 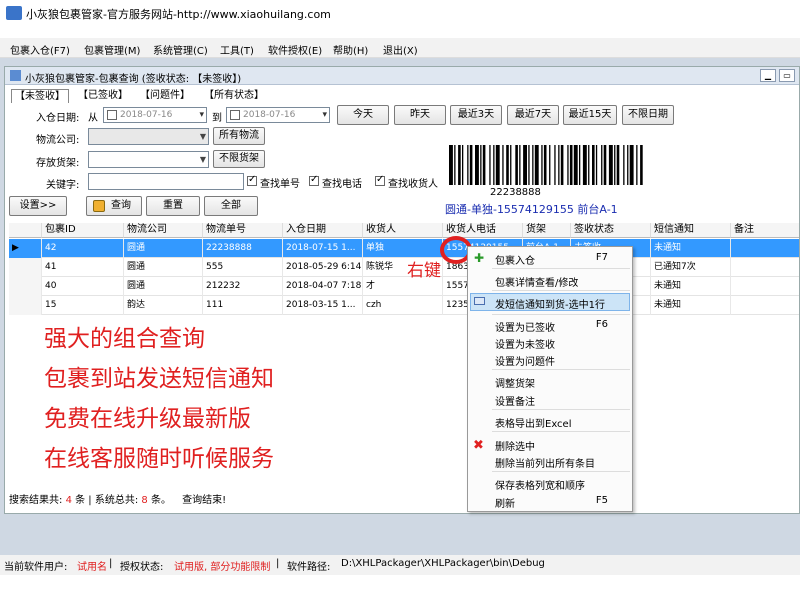 What do you see at coordinates (163, 230) in the screenshot?
I see `col-header-company: 物流公司` at bounding box center [163, 230].